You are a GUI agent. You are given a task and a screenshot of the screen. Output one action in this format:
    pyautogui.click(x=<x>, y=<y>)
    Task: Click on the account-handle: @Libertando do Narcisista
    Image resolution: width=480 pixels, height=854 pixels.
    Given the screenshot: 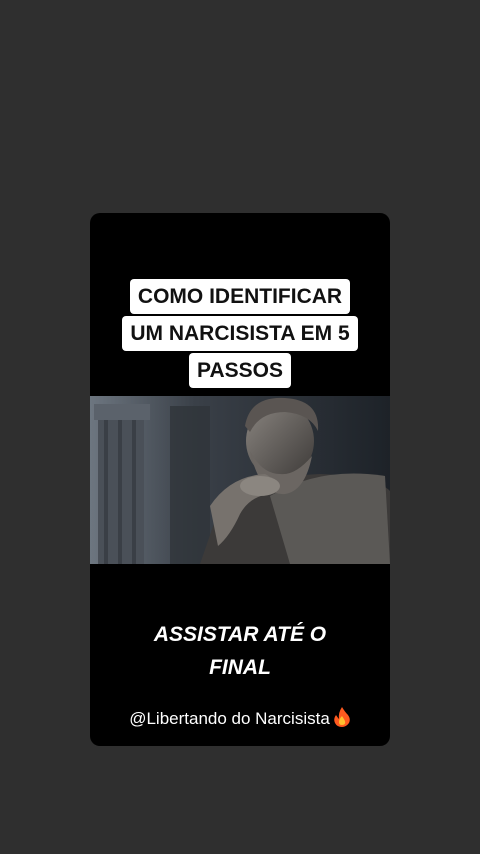 What is the action you would take?
    pyautogui.click(x=240, y=719)
    